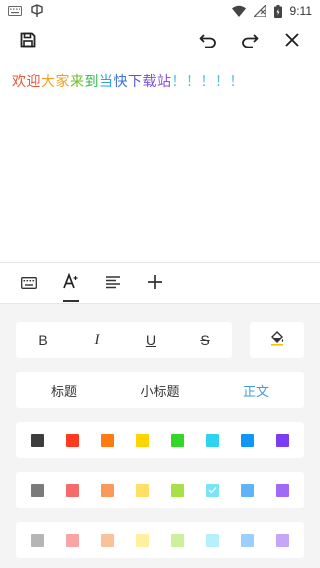  I want to click on undo-button, so click(208, 42).